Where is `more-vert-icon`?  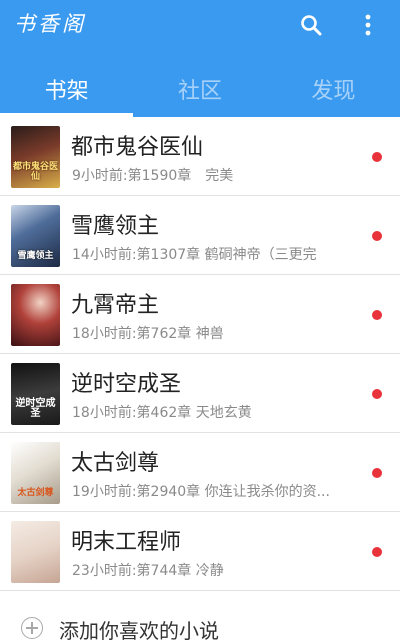 more-vert-icon is located at coordinates (368, 25).